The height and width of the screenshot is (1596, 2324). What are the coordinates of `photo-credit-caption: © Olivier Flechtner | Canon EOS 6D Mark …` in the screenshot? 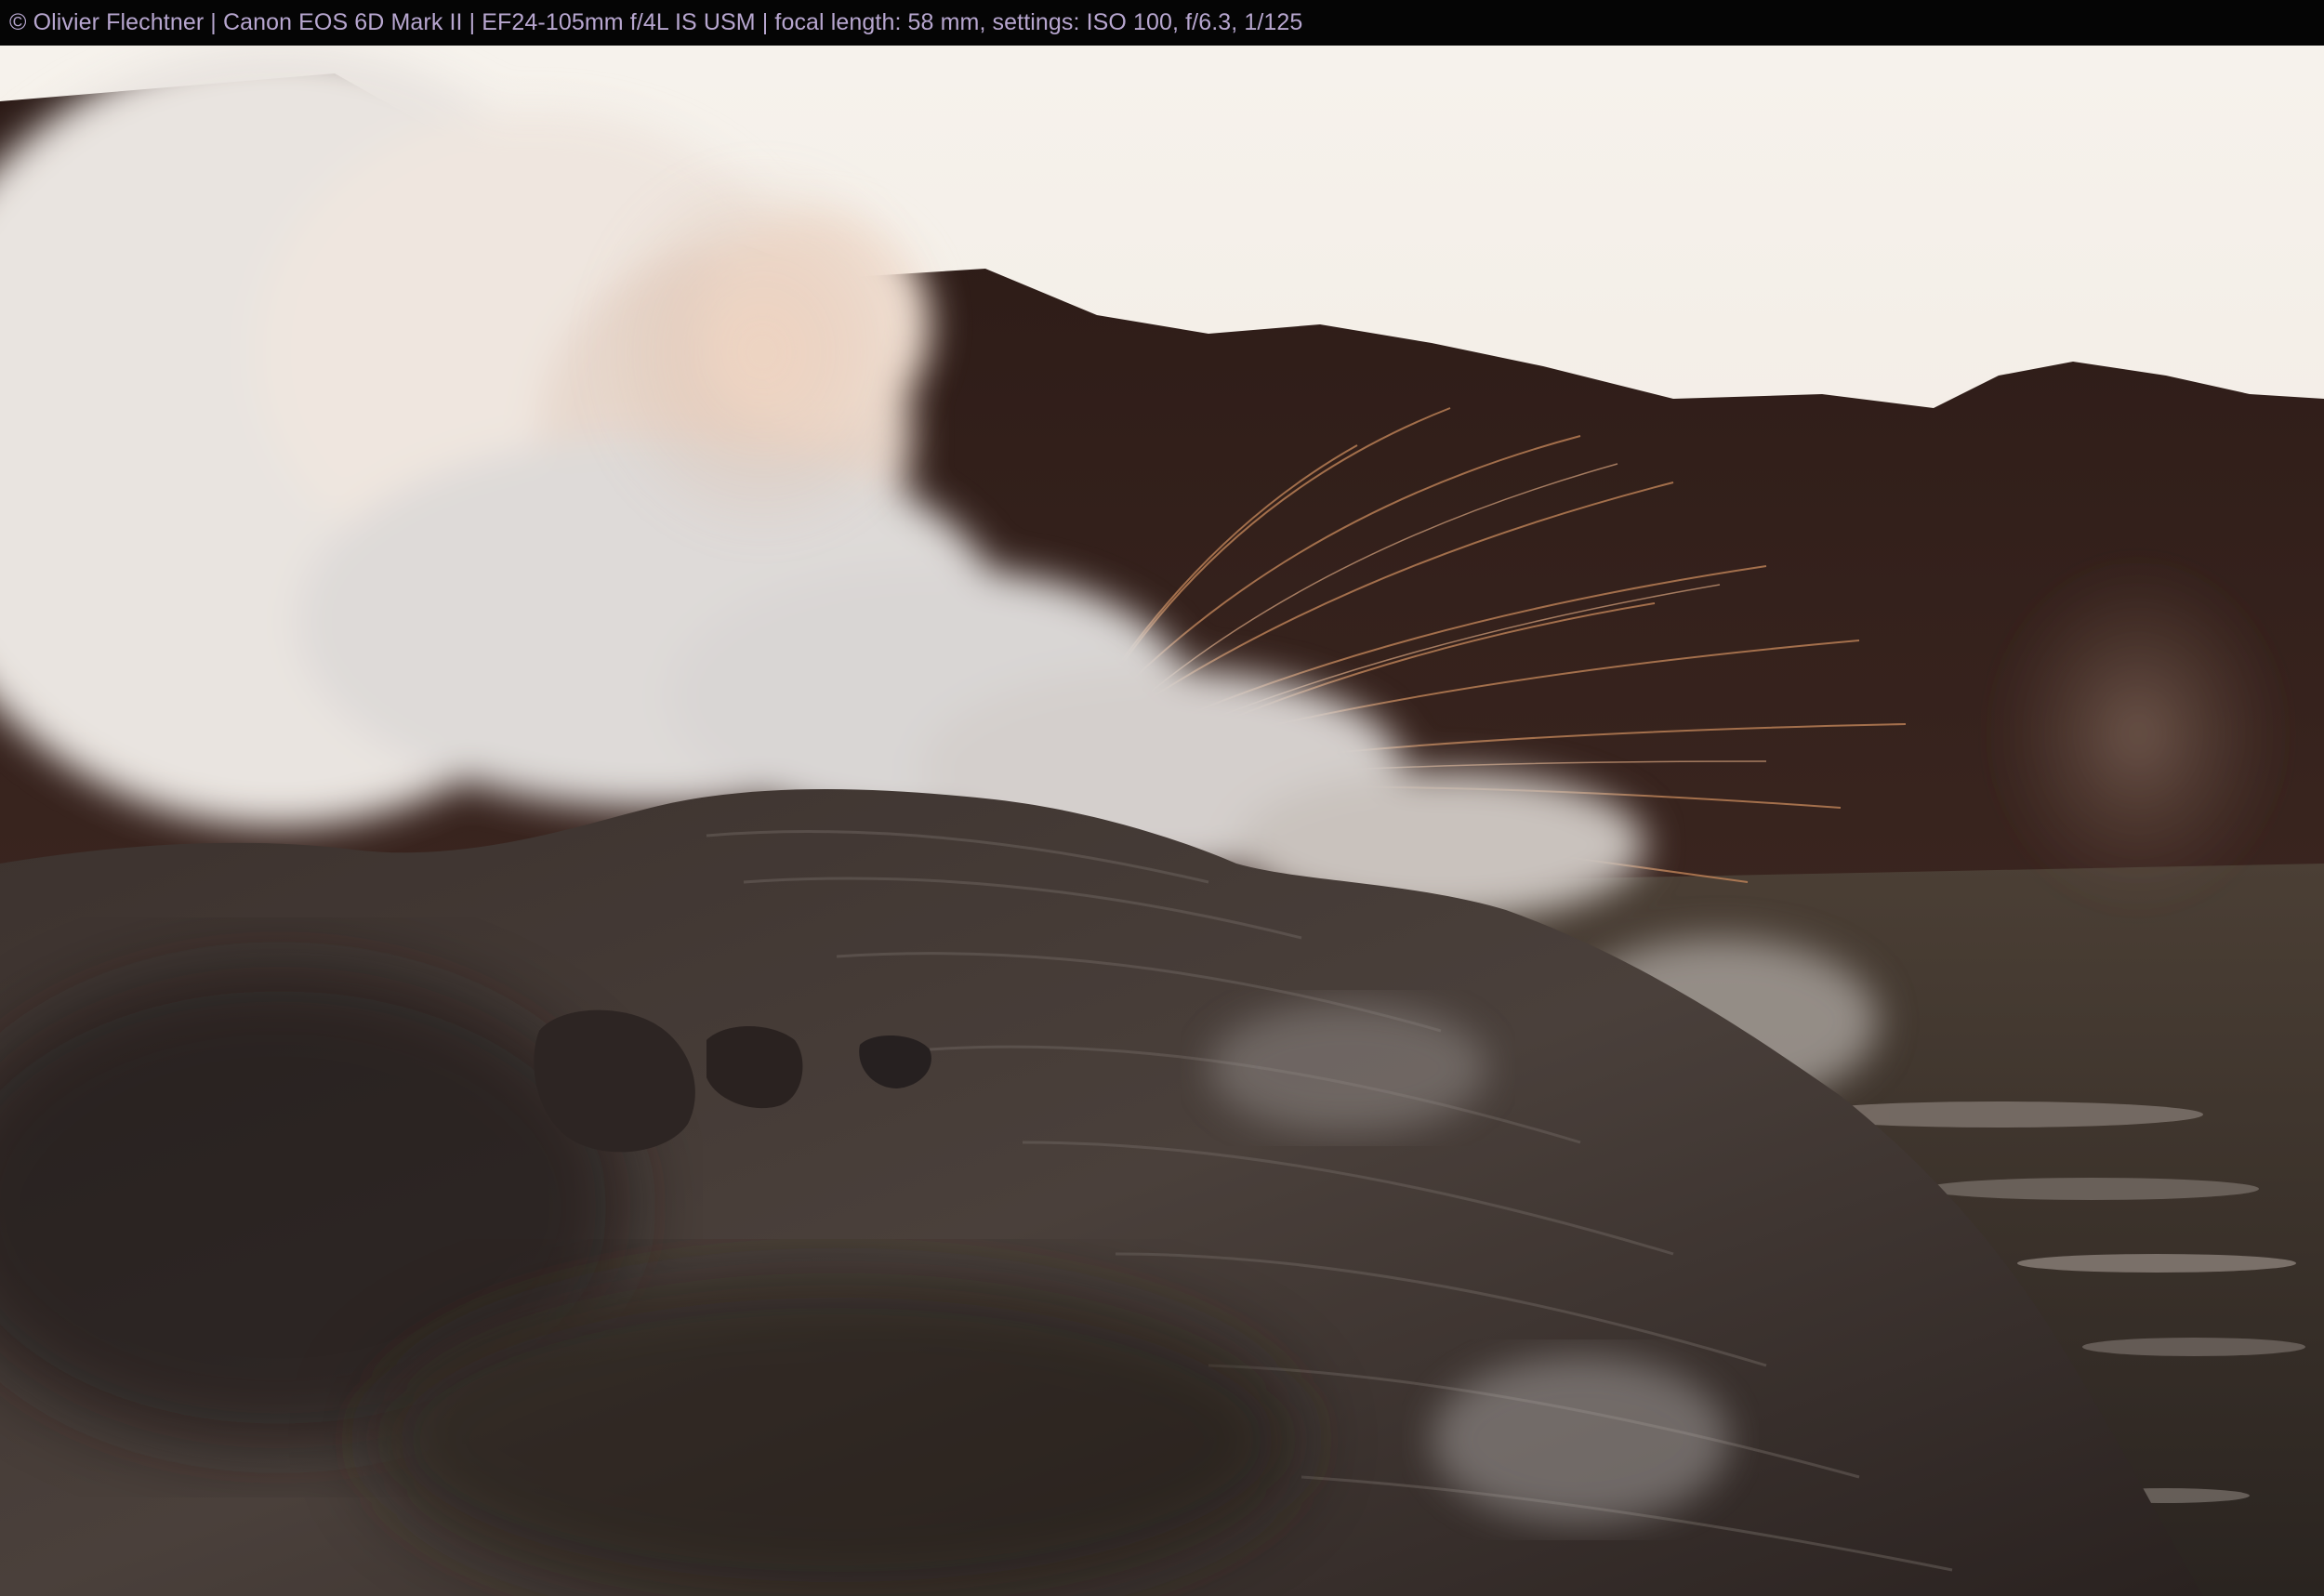 It's located at (656, 22).